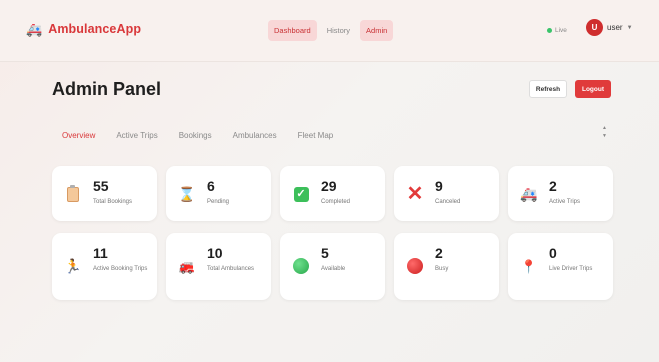  Describe the element at coordinates (187, 194) in the screenshot. I see `hourglass-icon: ⌛` at that location.